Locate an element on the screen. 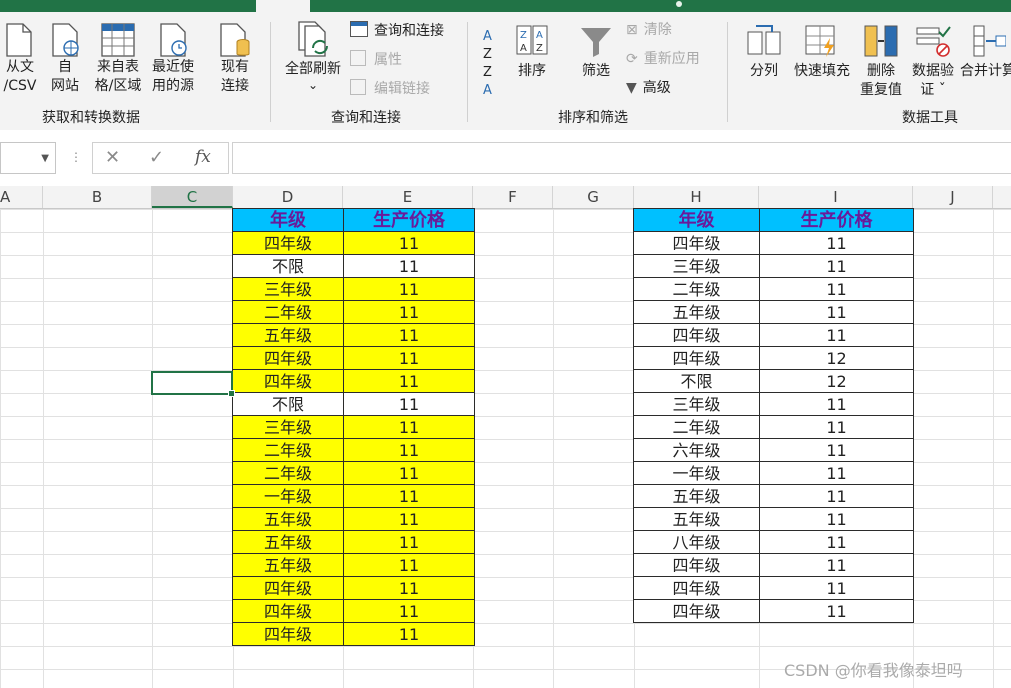 This screenshot has height=688, width=1011. column-header-h: H is located at coordinates (696, 197).